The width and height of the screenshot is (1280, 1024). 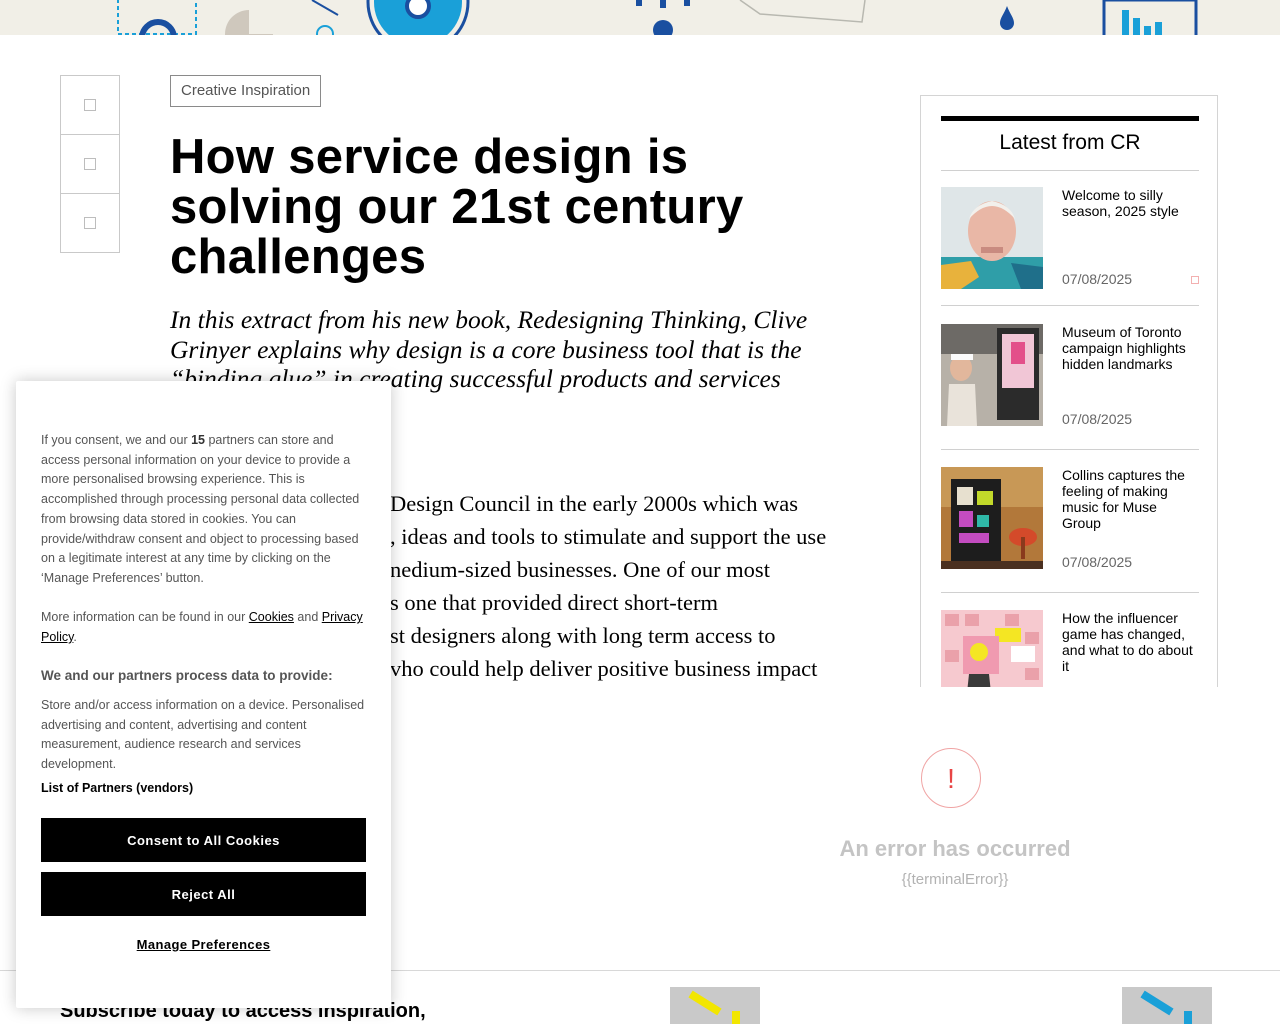 What do you see at coordinates (198, 440) in the screenshot?
I see `partner-count: 15` at bounding box center [198, 440].